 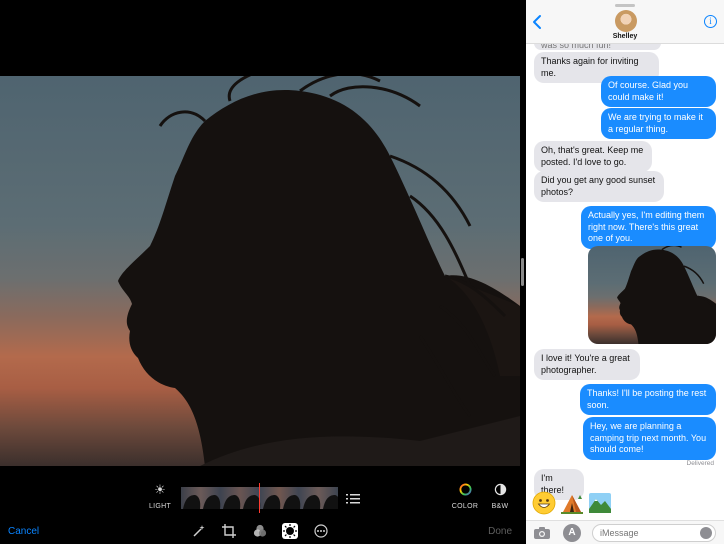 I want to click on adjust-icon, so click(x=290, y=531).